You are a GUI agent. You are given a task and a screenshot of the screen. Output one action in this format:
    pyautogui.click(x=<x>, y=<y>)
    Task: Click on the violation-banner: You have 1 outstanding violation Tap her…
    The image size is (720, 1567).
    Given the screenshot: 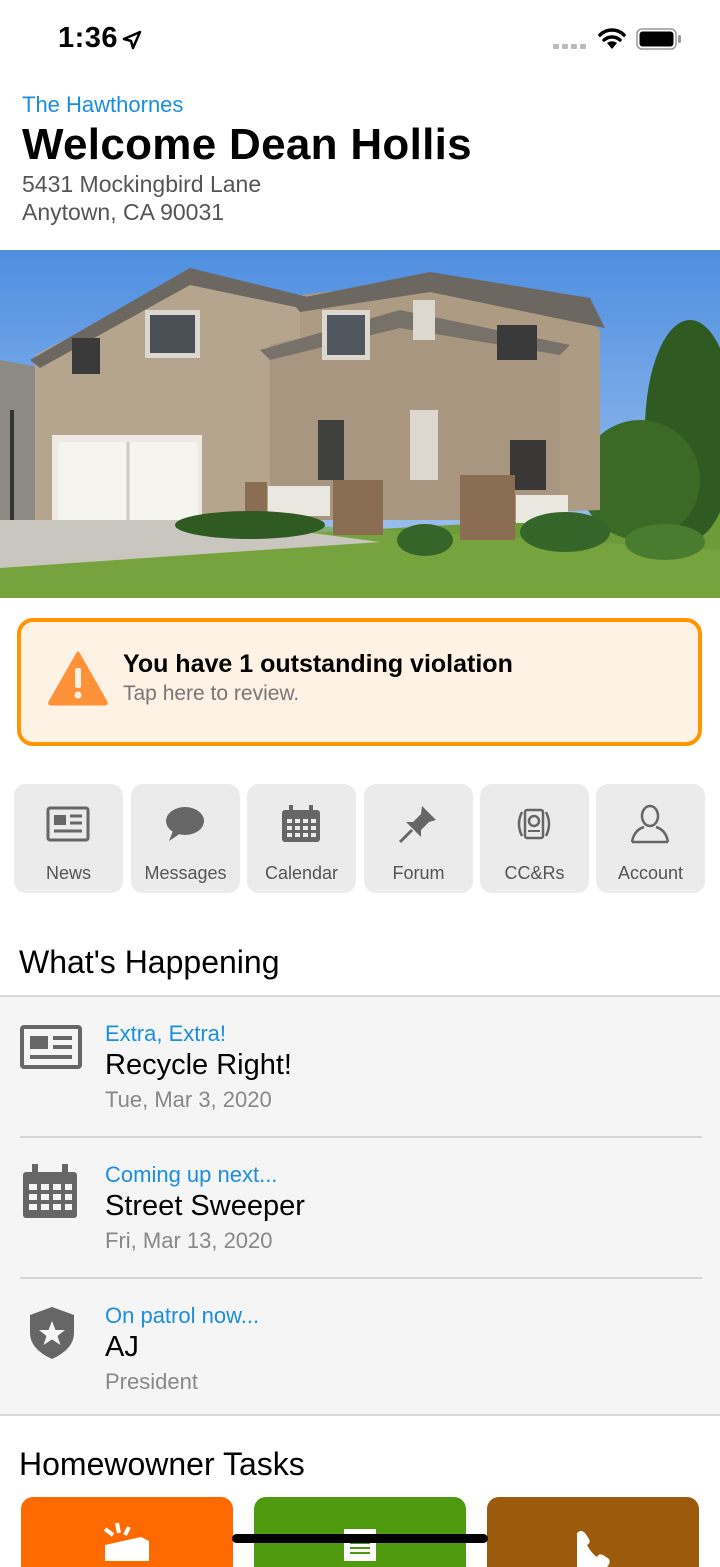 What is the action you would take?
    pyautogui.click(x=359, y=682)
    